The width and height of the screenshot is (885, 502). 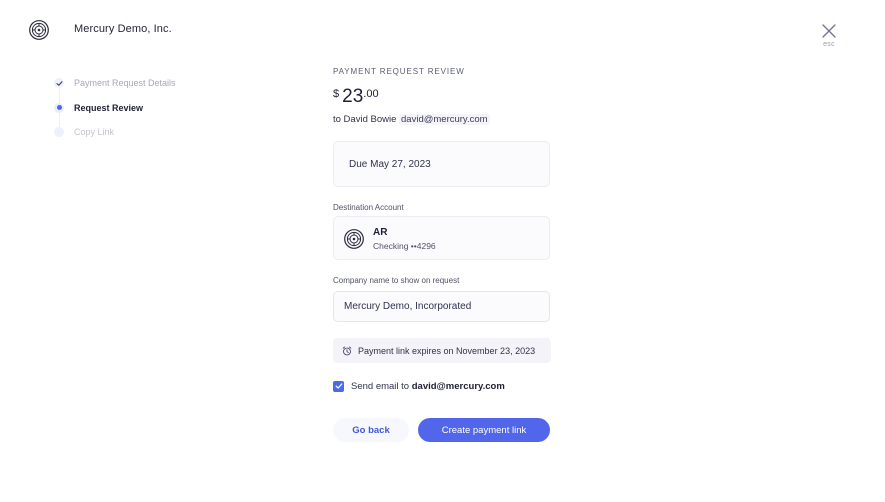 I want to click on company-field-label: Company name to show on request, so click(x=396, y=280).